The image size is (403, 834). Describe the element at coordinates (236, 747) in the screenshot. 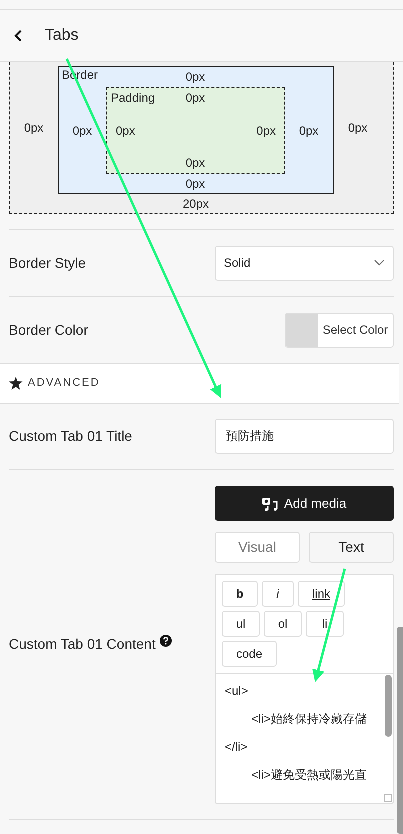

I see `code-line: </li>` at that location.